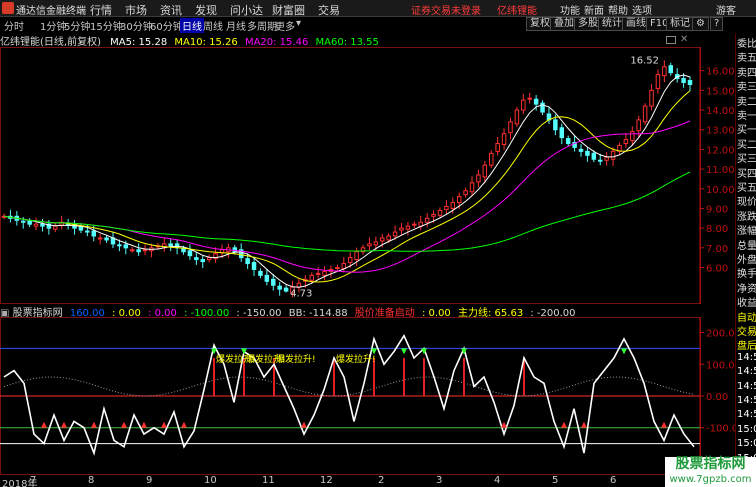 The width and height of the screenshot is (756, 487). Describe the element at coordinates (720, 334) in the screenshot. I see `indicator-axis-label: 200.0` at that location.